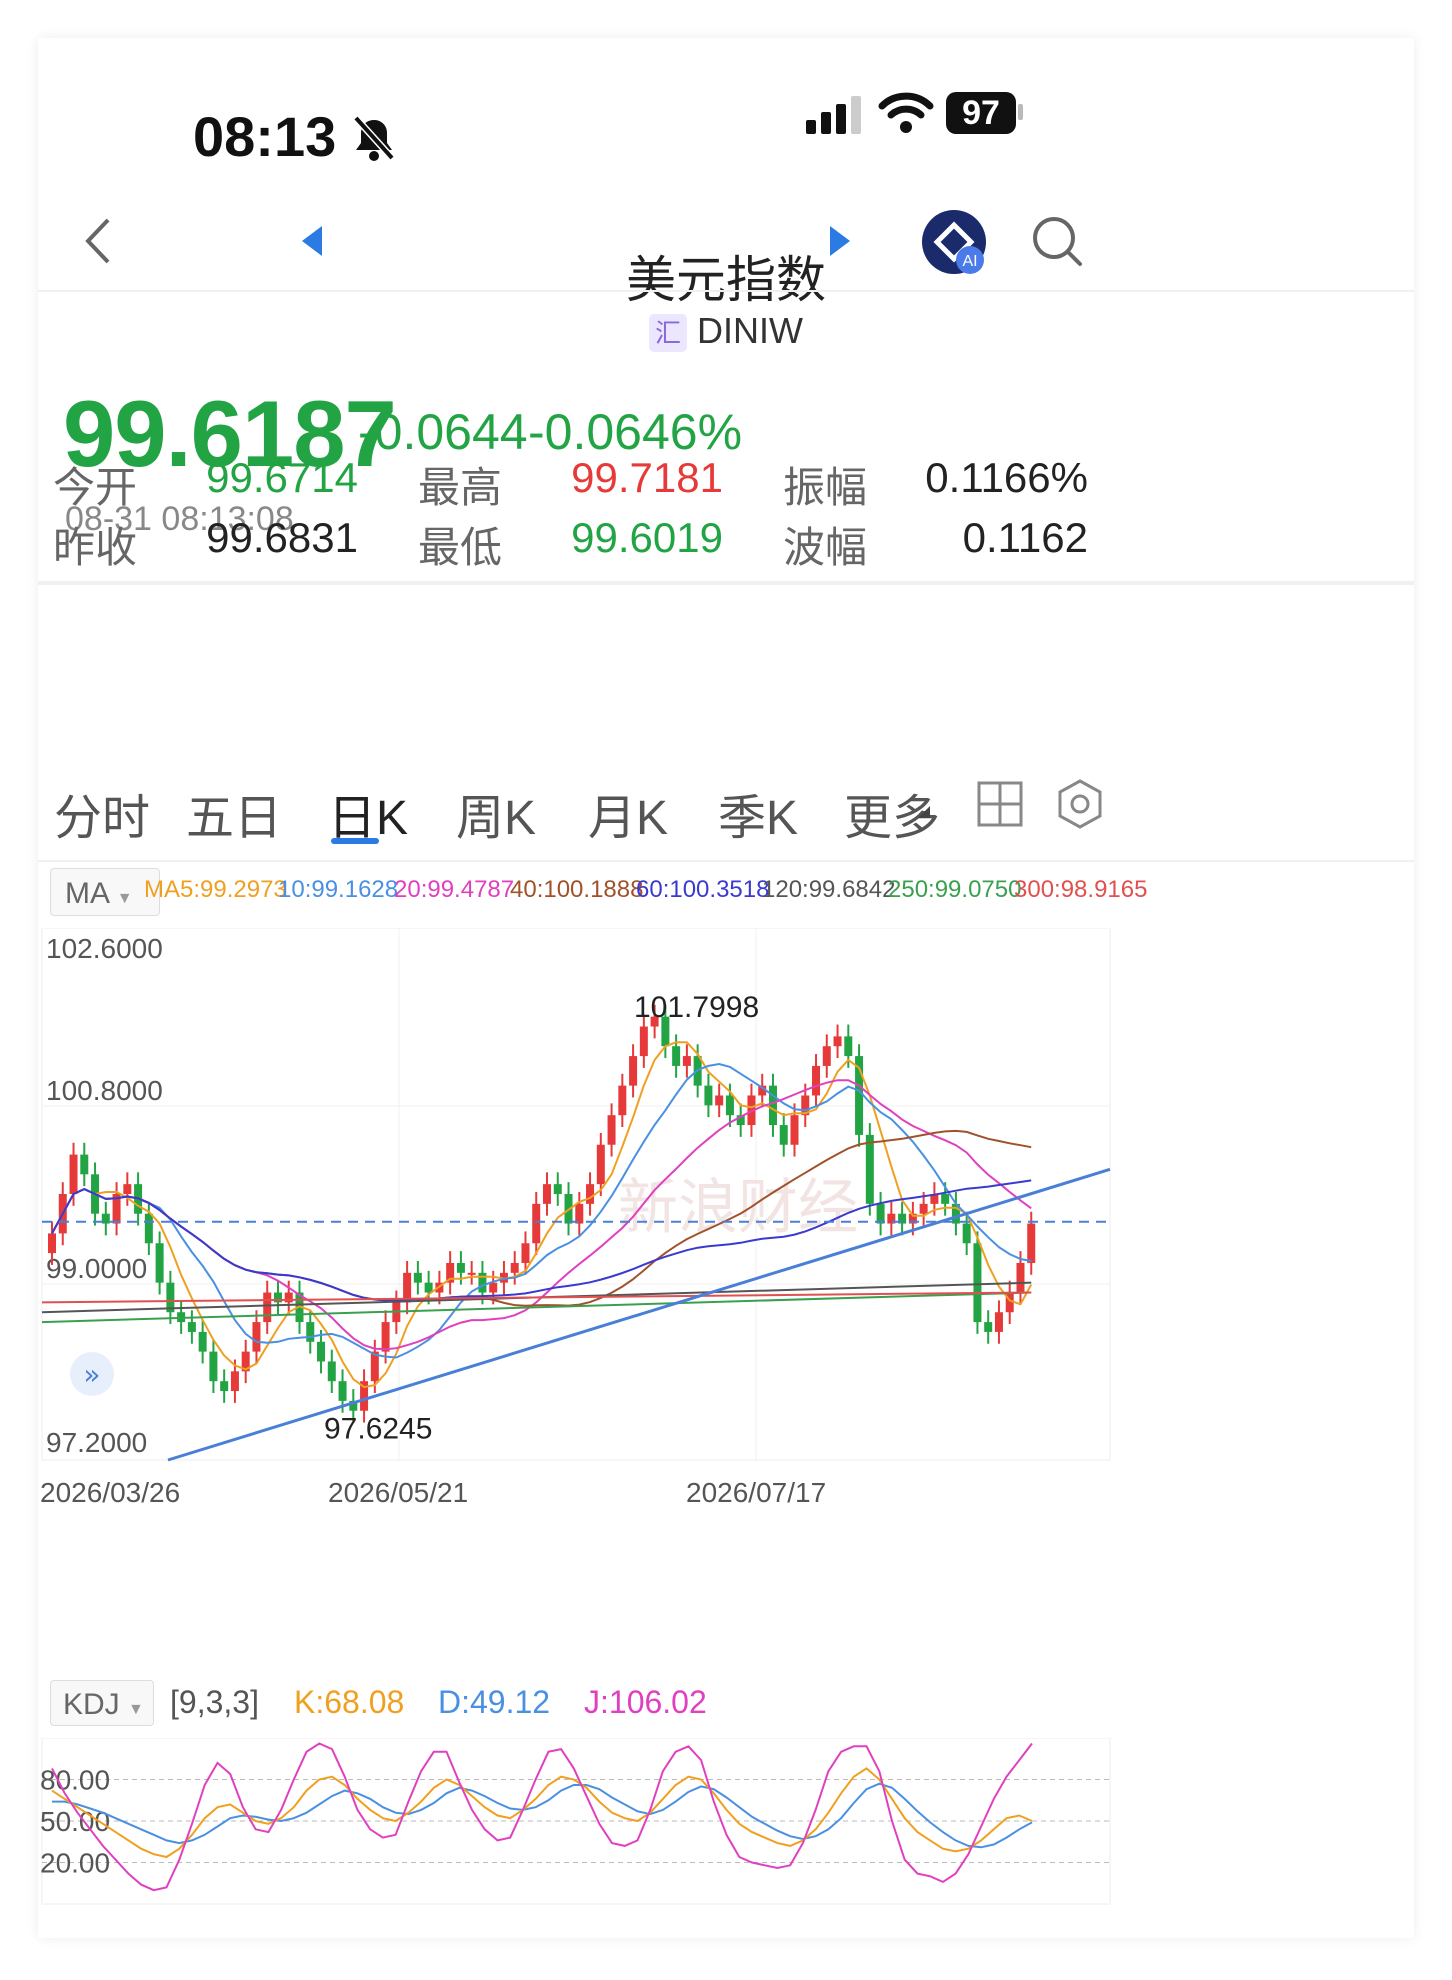 This screenshot has height=1980, width=1452. I want to click on x-tick-label: 2026/07/17, so click(756, 1492).